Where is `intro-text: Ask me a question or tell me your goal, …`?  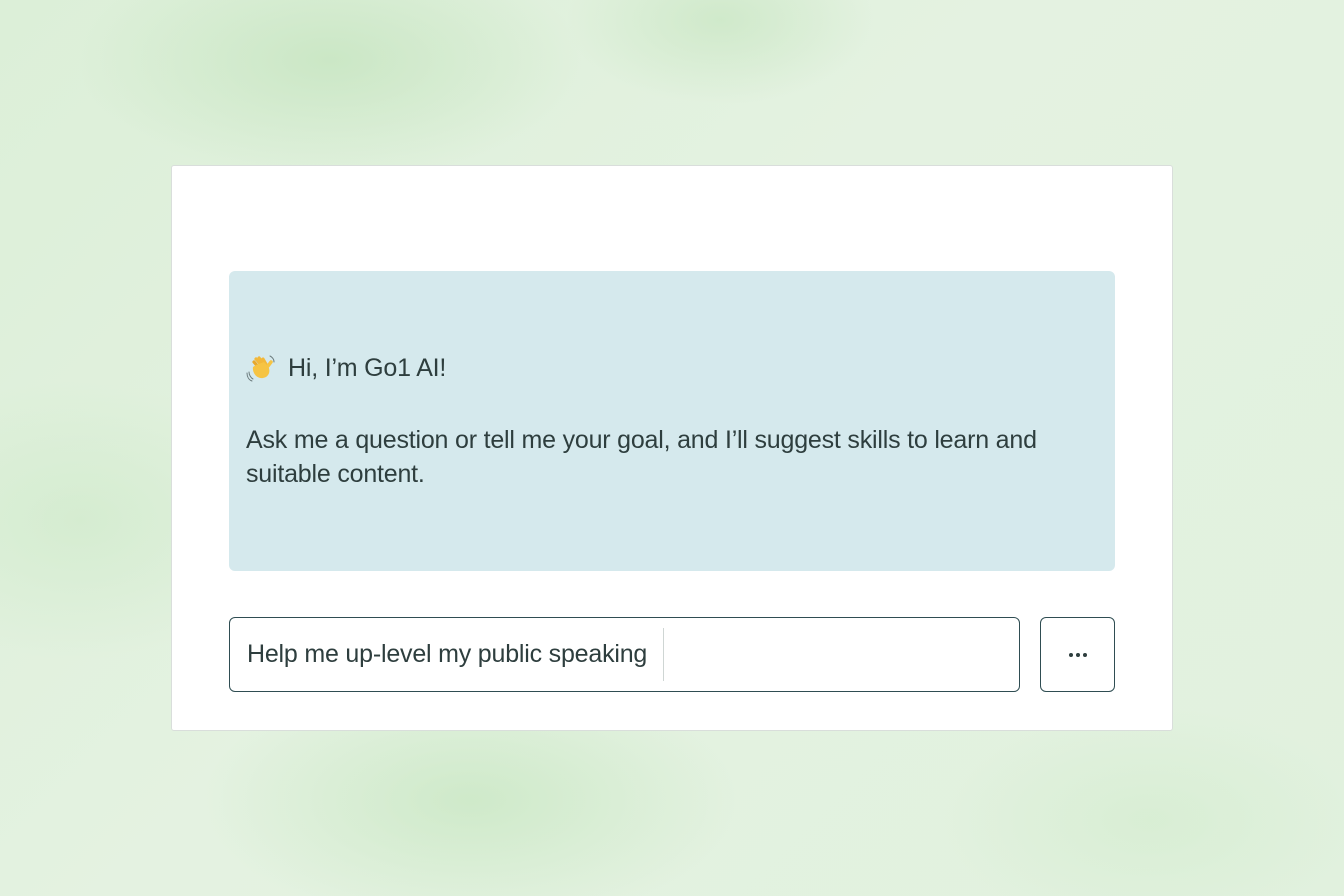
intro-text: Ask me a question or tell me your goal, … is located at coordinates (641, 457).